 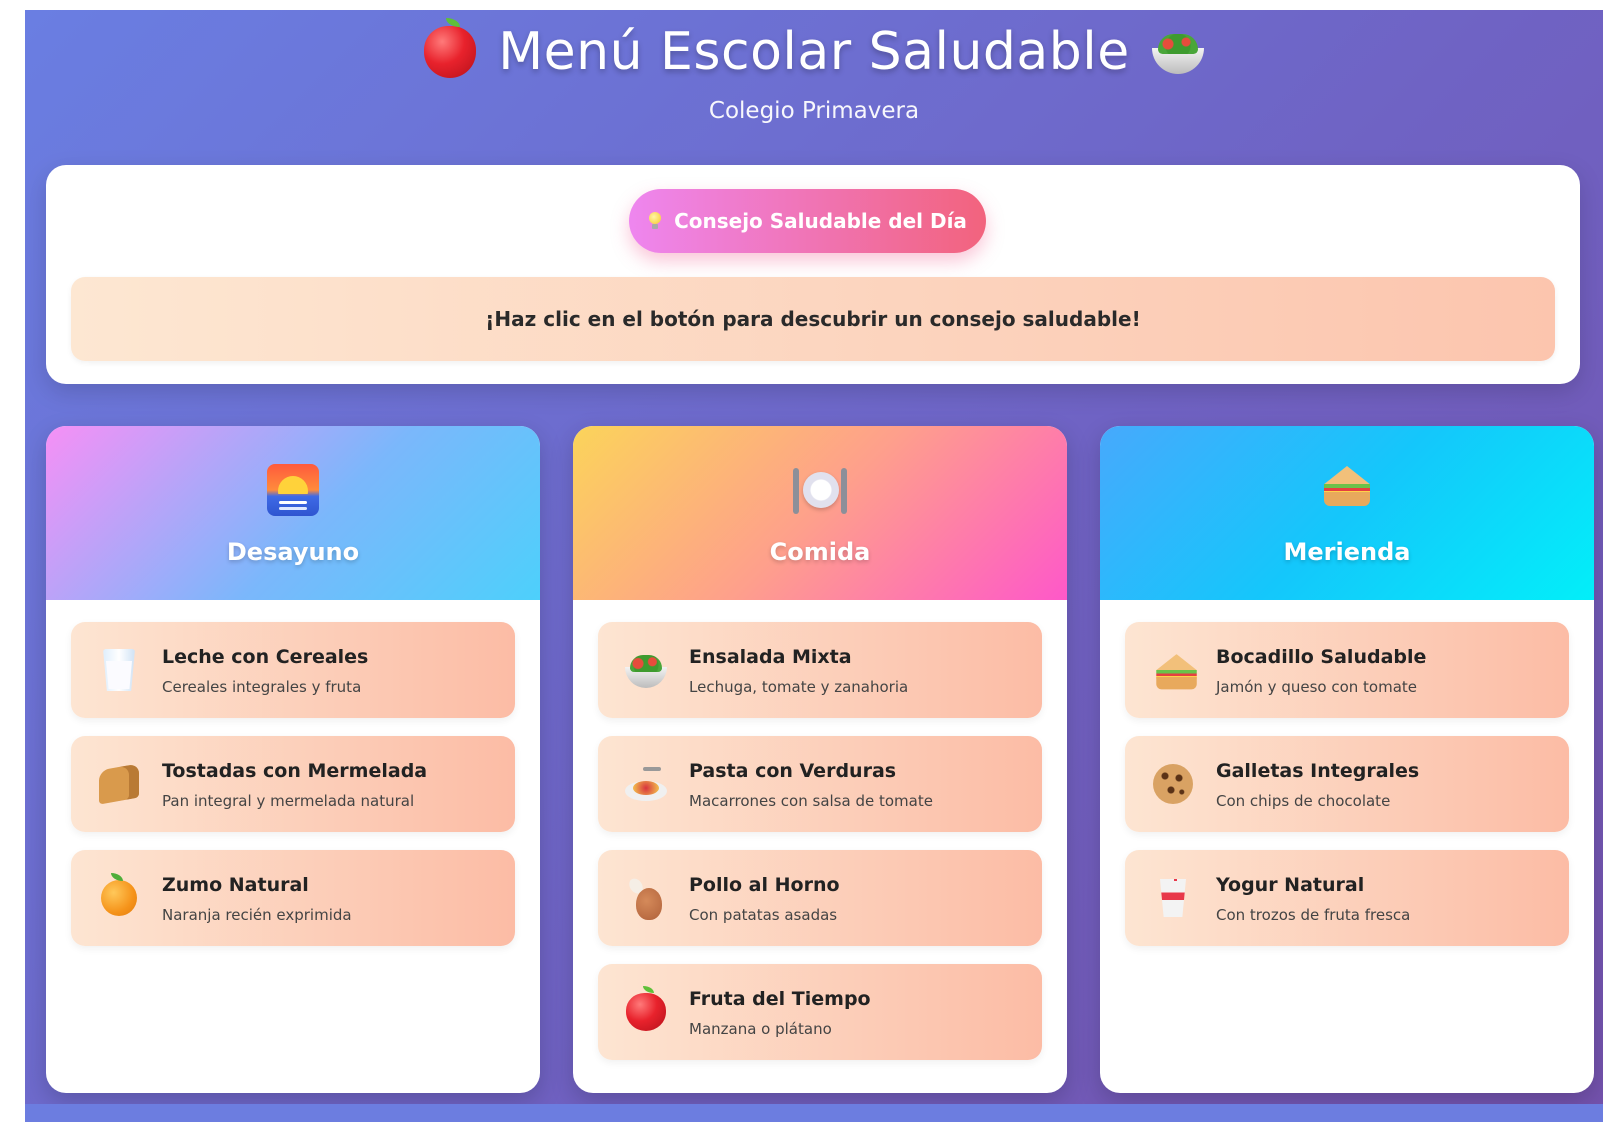 What do you see at coordinates (645, 898) in the screenshot?
I see `drumstick-icon` at bounding box center [645, 898].